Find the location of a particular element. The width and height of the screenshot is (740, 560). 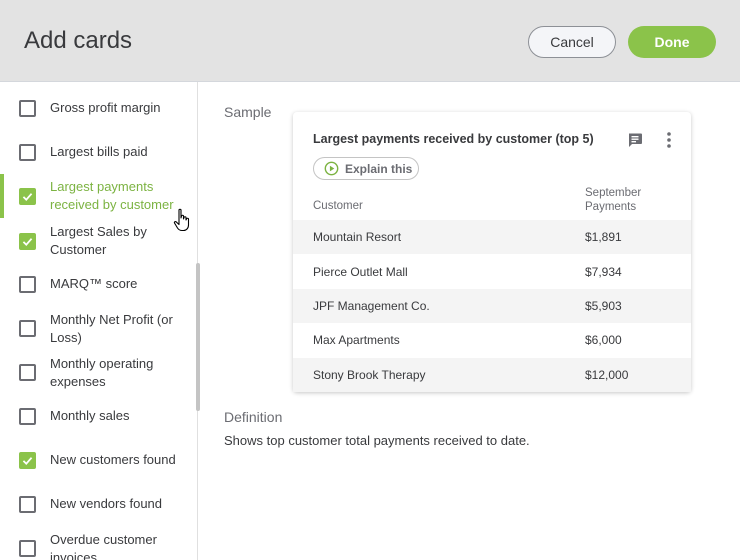

customer-cell: Mountain Resort is located at coordinates (357, 237).